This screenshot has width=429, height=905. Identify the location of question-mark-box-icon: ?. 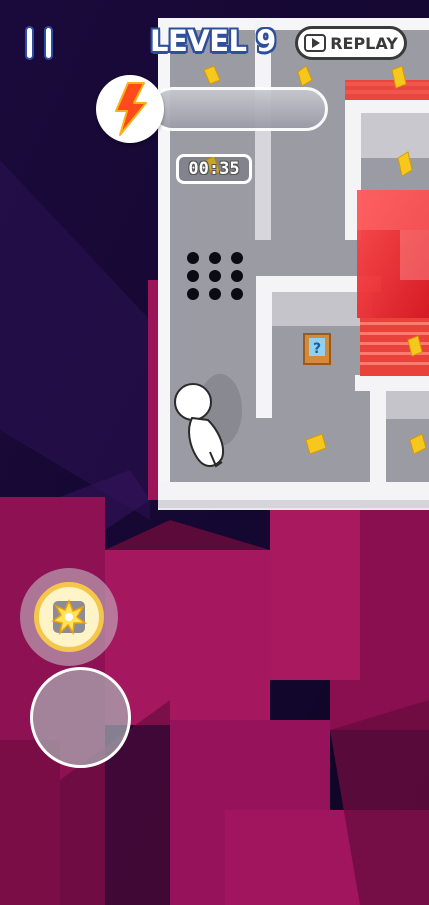
(317, 349).